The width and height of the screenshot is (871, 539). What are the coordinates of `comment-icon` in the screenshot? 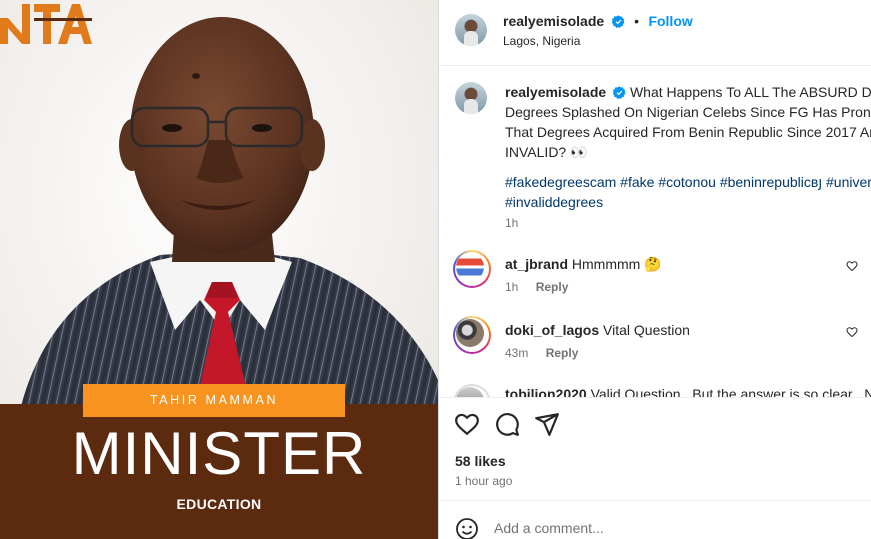 It's located at (507, 424).